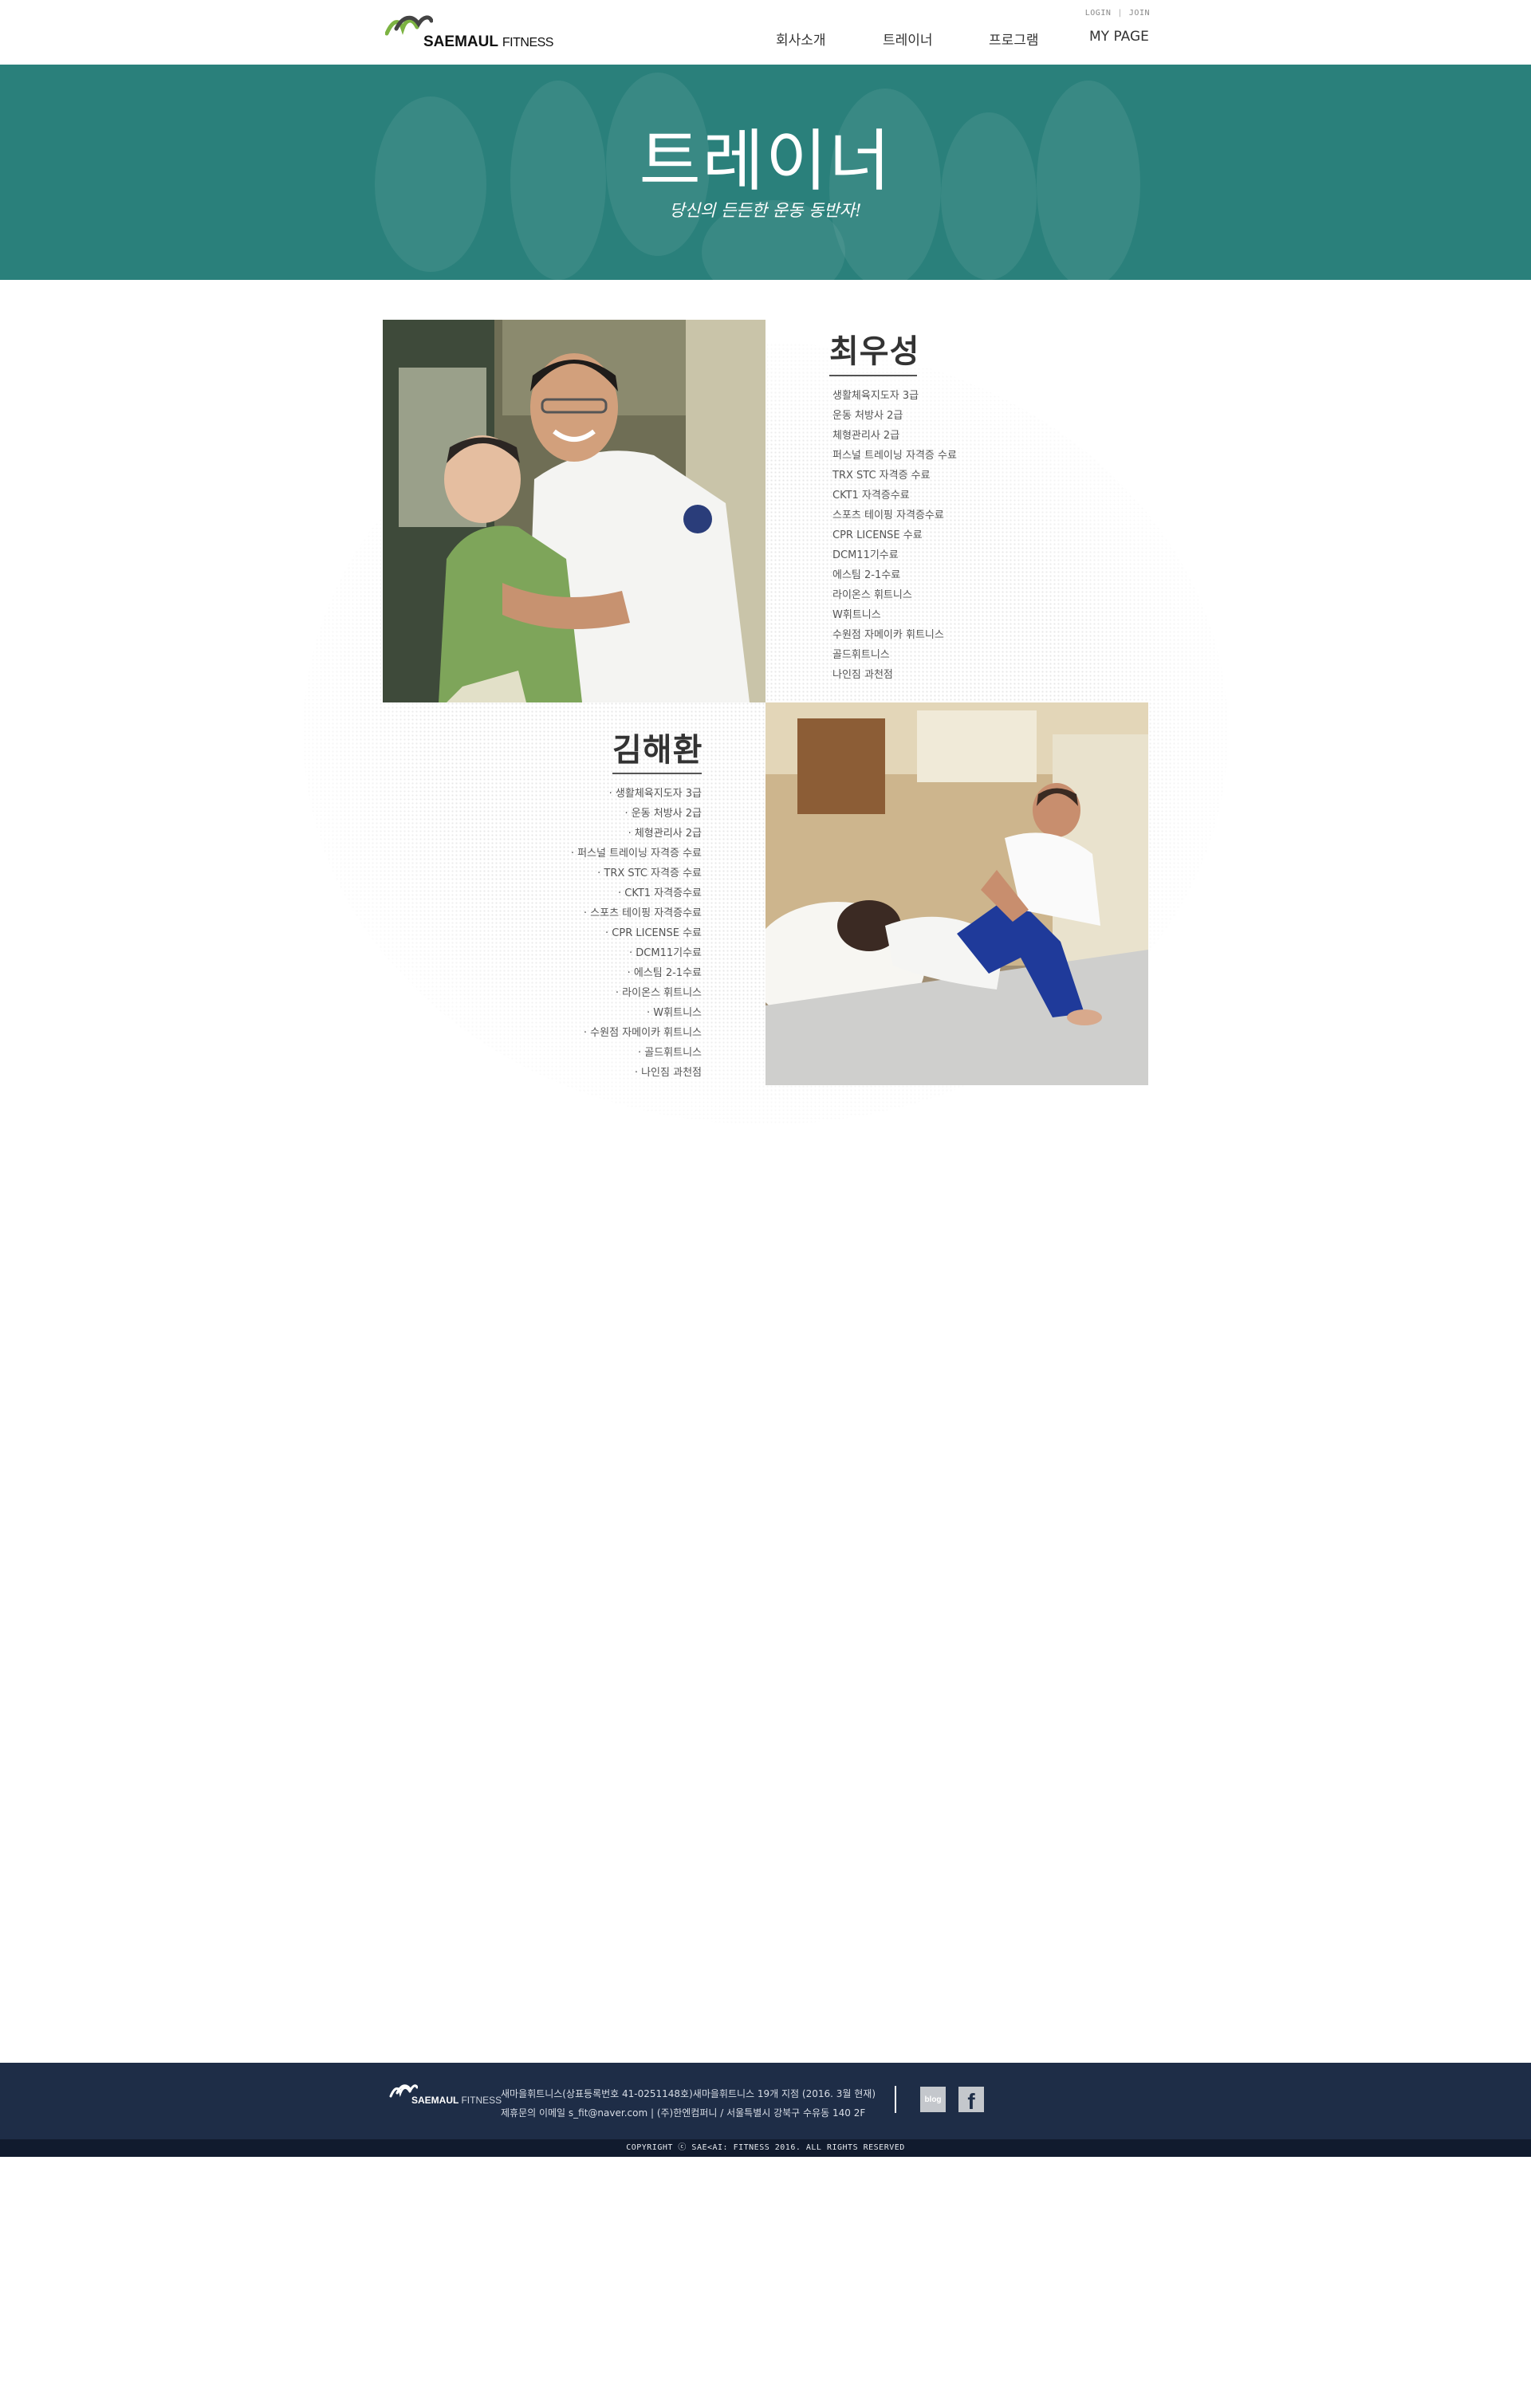 Image resolution: width=1531 pixels, height=2408 pixels. Describe the element at coordinates (888, 635) in the screenshot. I see `cert-item: 수원점 자메이카 휘트니스` at that location.